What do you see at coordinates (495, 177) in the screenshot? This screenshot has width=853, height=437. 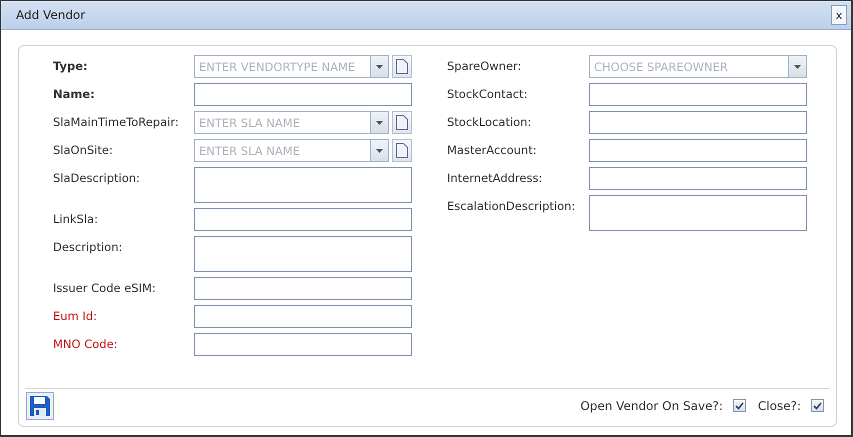 I see `field-label: InternetAddress:` at bounding box center [495, 177].